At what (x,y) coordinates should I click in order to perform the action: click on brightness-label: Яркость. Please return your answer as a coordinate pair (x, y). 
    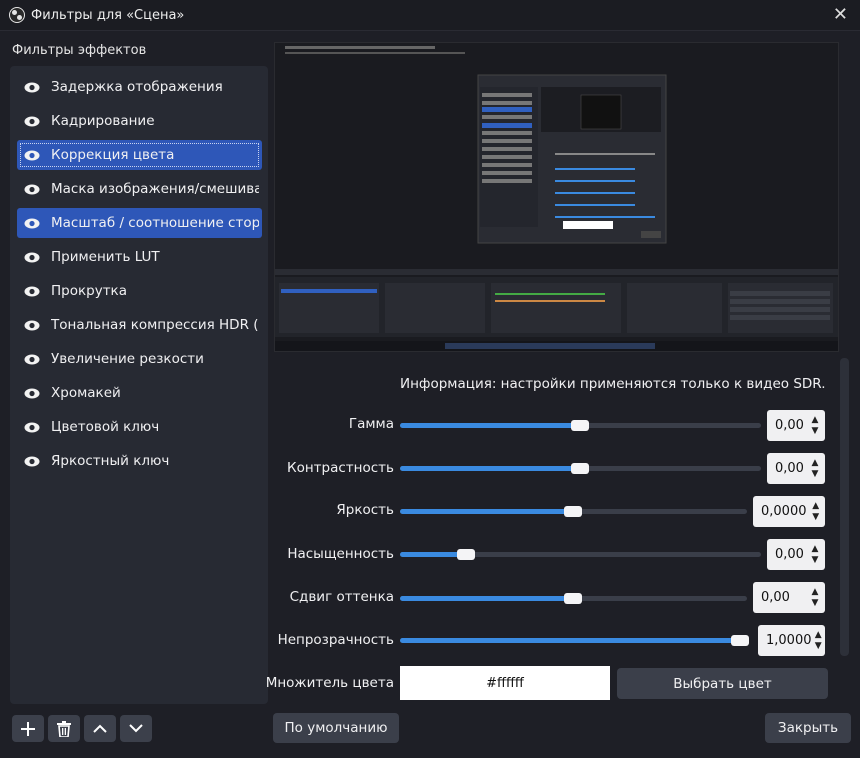
    Looking at the image, I should click on (365, 510).